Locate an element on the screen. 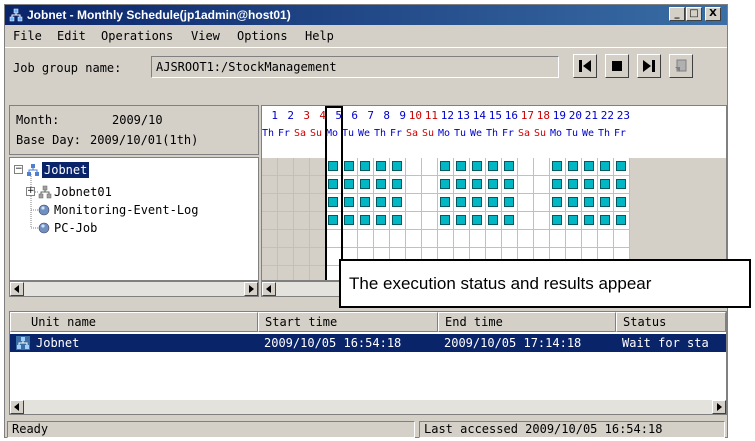  list-scroll-left-arrow is located at coordinates (17, 407).